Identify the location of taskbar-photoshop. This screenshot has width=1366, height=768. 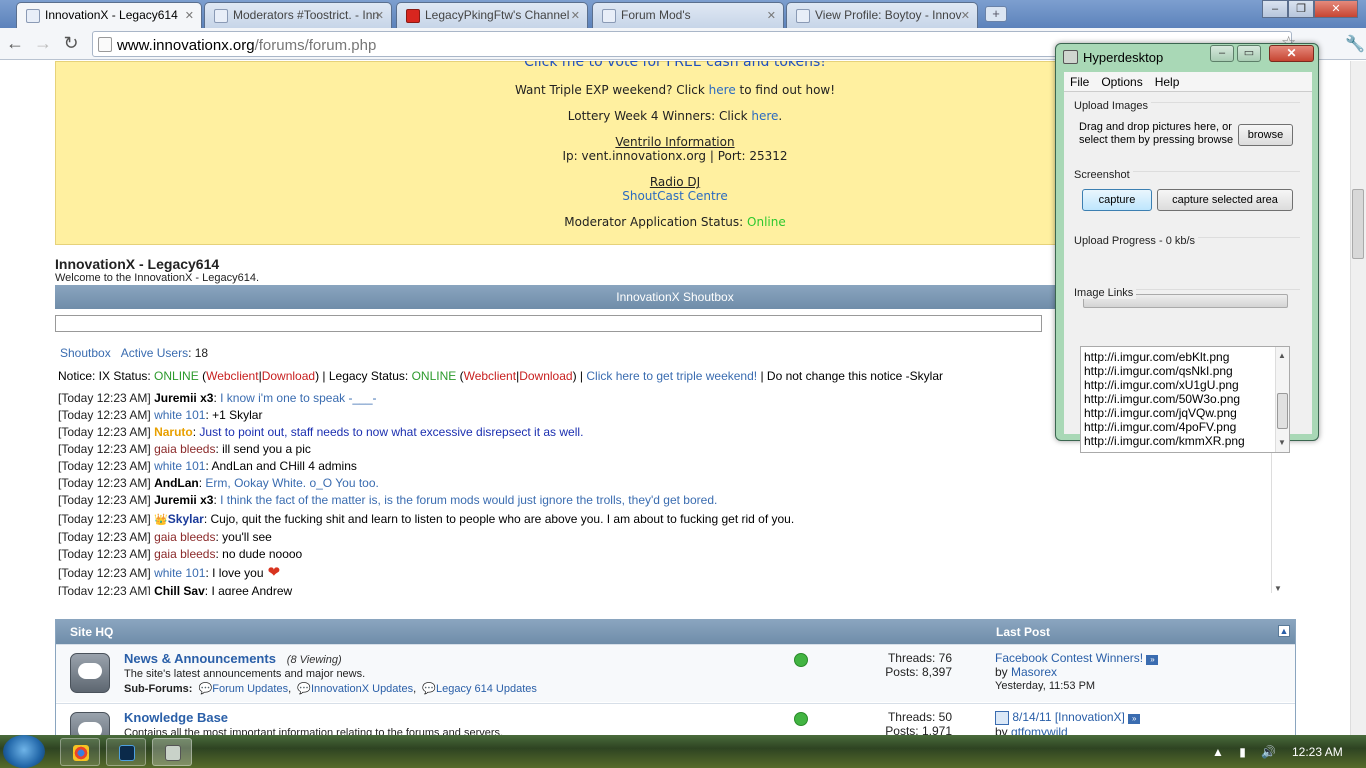
(126, 752).